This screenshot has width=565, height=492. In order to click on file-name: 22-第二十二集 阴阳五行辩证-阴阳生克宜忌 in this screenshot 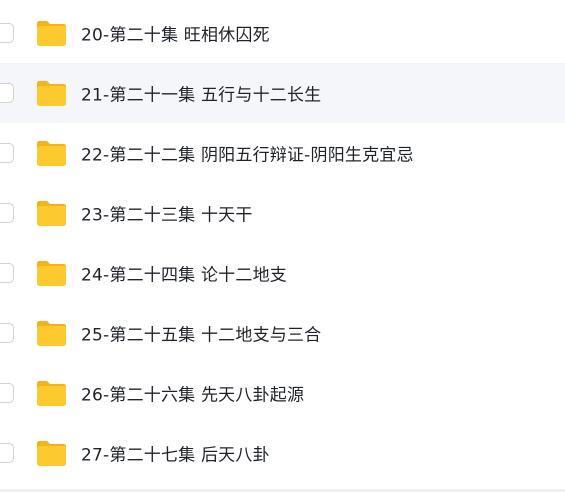, I will do `click(247, 153)`.